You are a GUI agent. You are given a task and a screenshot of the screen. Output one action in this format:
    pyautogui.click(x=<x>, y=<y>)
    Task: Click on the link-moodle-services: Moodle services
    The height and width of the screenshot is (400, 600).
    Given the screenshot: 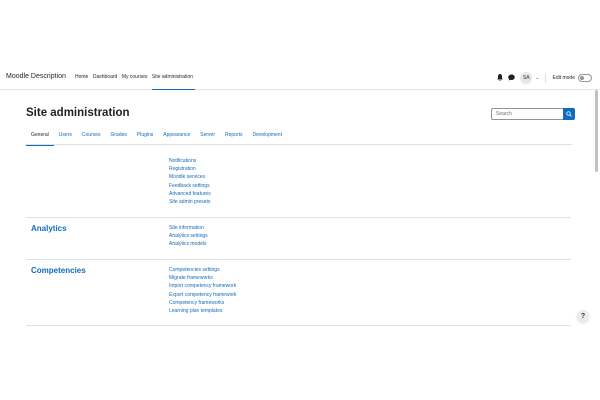 What is the action you would take?
    pyautogui.click(x=190, y=177)
    